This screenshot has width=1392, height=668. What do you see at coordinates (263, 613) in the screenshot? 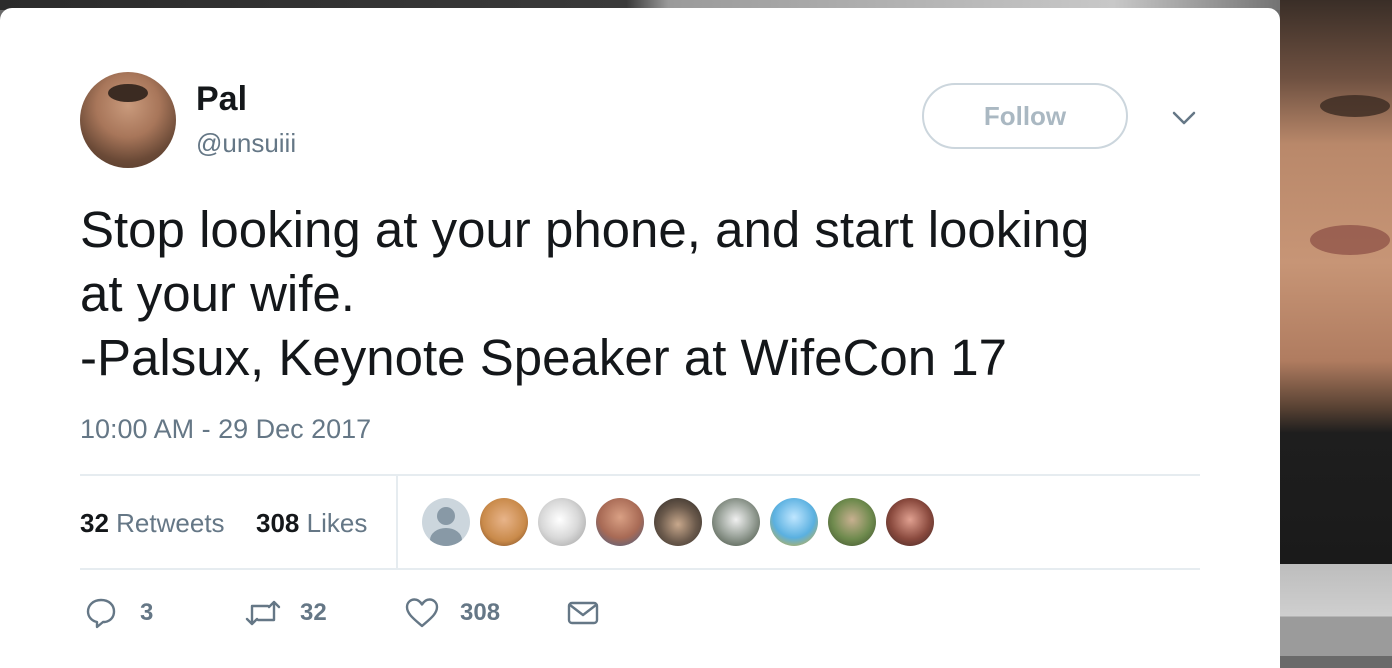
I see `retweet-icon` at bounding box center [263, 613].